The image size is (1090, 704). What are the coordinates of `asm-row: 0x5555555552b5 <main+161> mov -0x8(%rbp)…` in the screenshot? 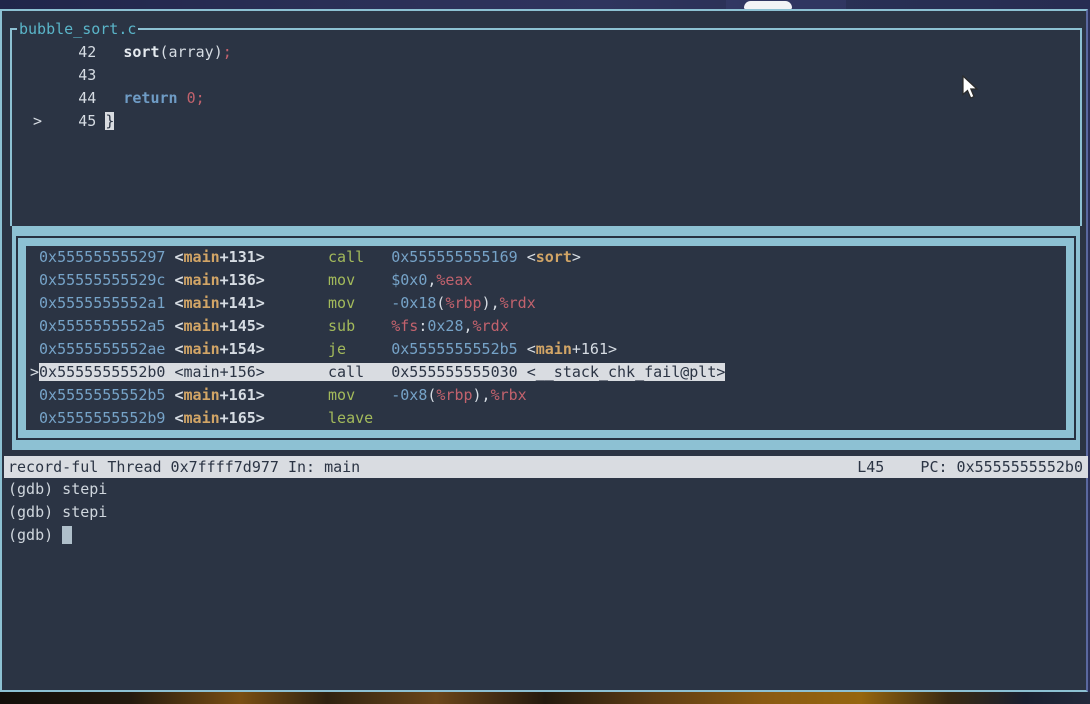 It's located at (283, 395).